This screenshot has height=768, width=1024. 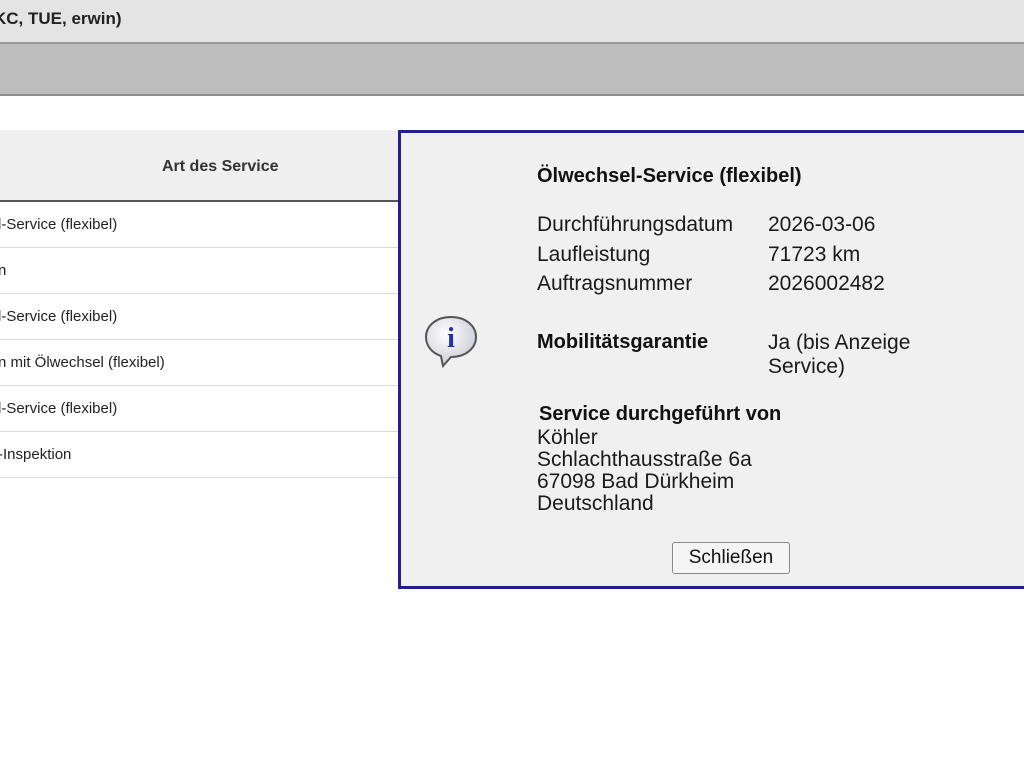 I want to click on detail-label-mileage: Laufleistung, so click(x=594, y=254).